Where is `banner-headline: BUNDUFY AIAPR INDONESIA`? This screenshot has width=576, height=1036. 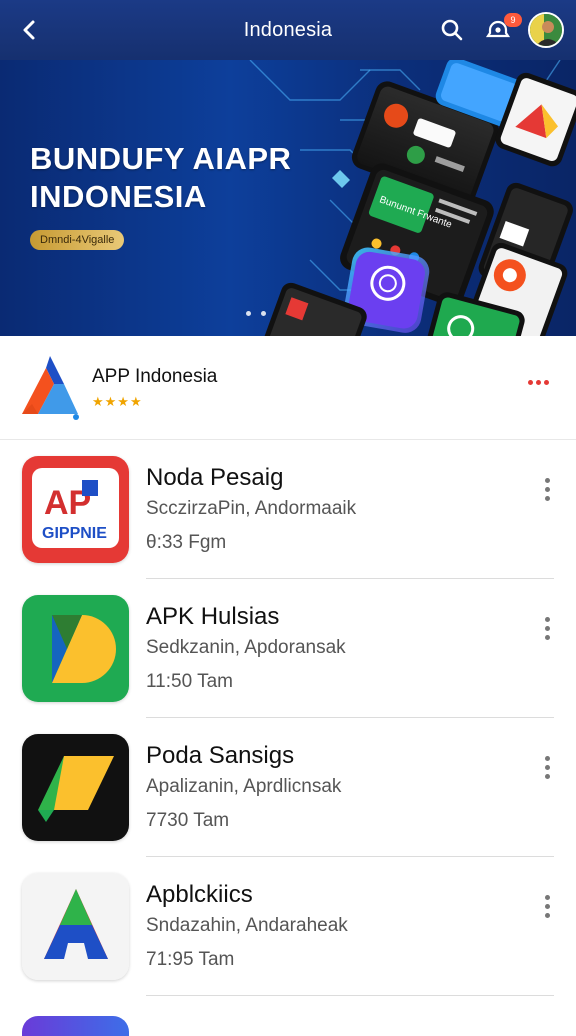
banner-headline: BUNDUFY AIAPR INDONESIA is located at coordinates (160, 178).